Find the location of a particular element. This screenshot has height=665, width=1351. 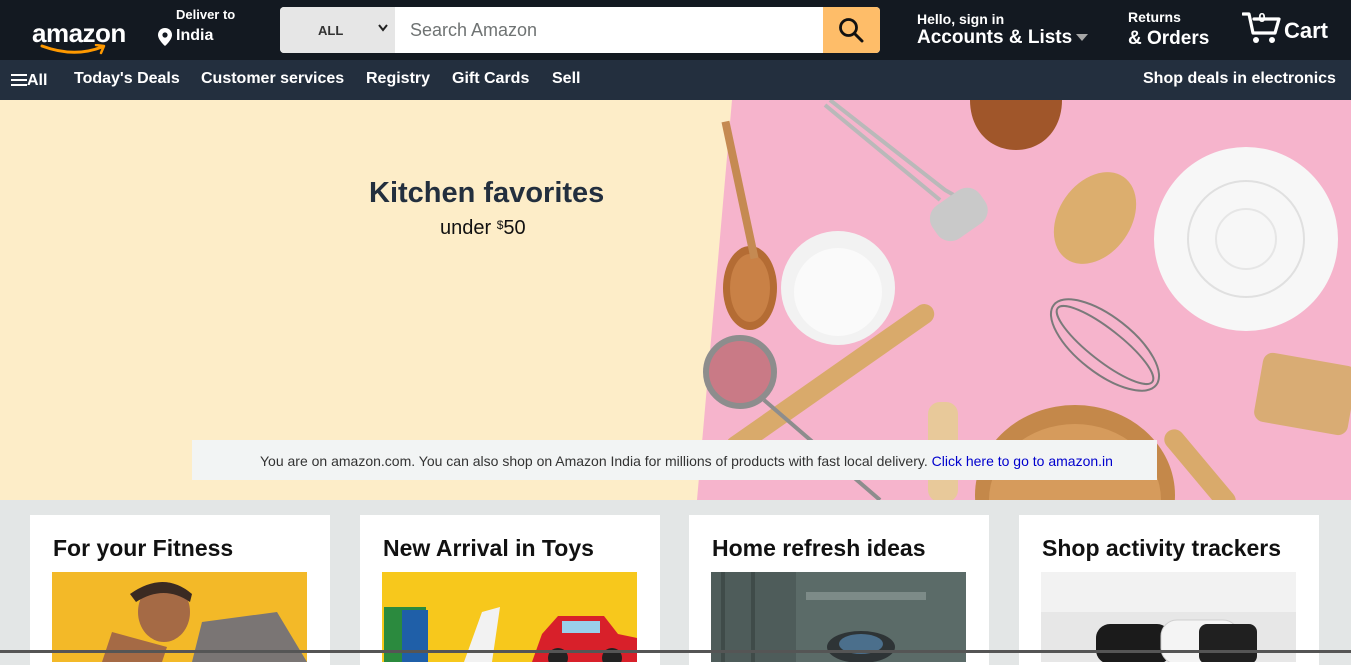

activity-trackers-image is located at coordinates (1168, 617).